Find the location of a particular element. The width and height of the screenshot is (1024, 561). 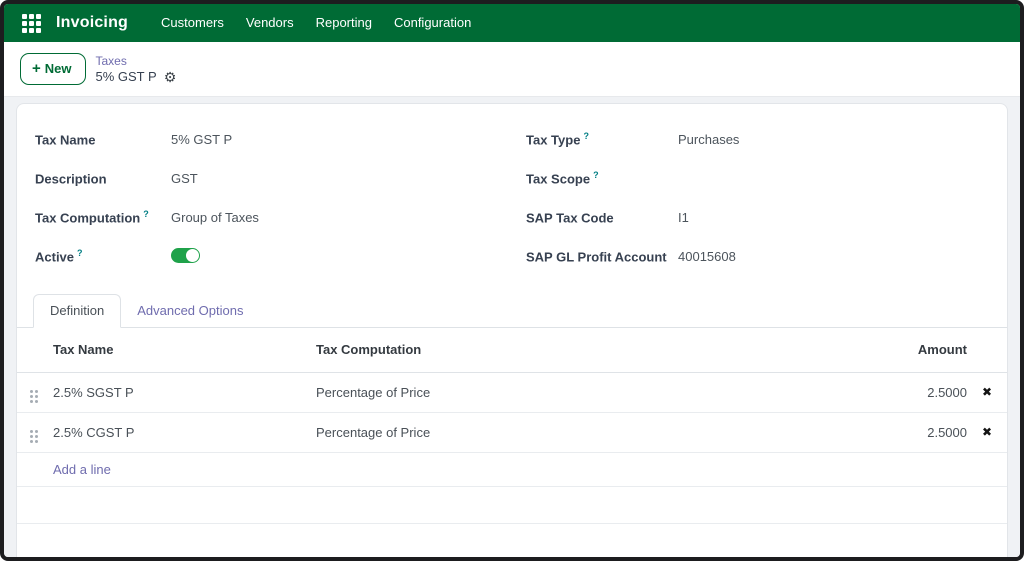

description-label: Description is located at coordinates (71, 179).